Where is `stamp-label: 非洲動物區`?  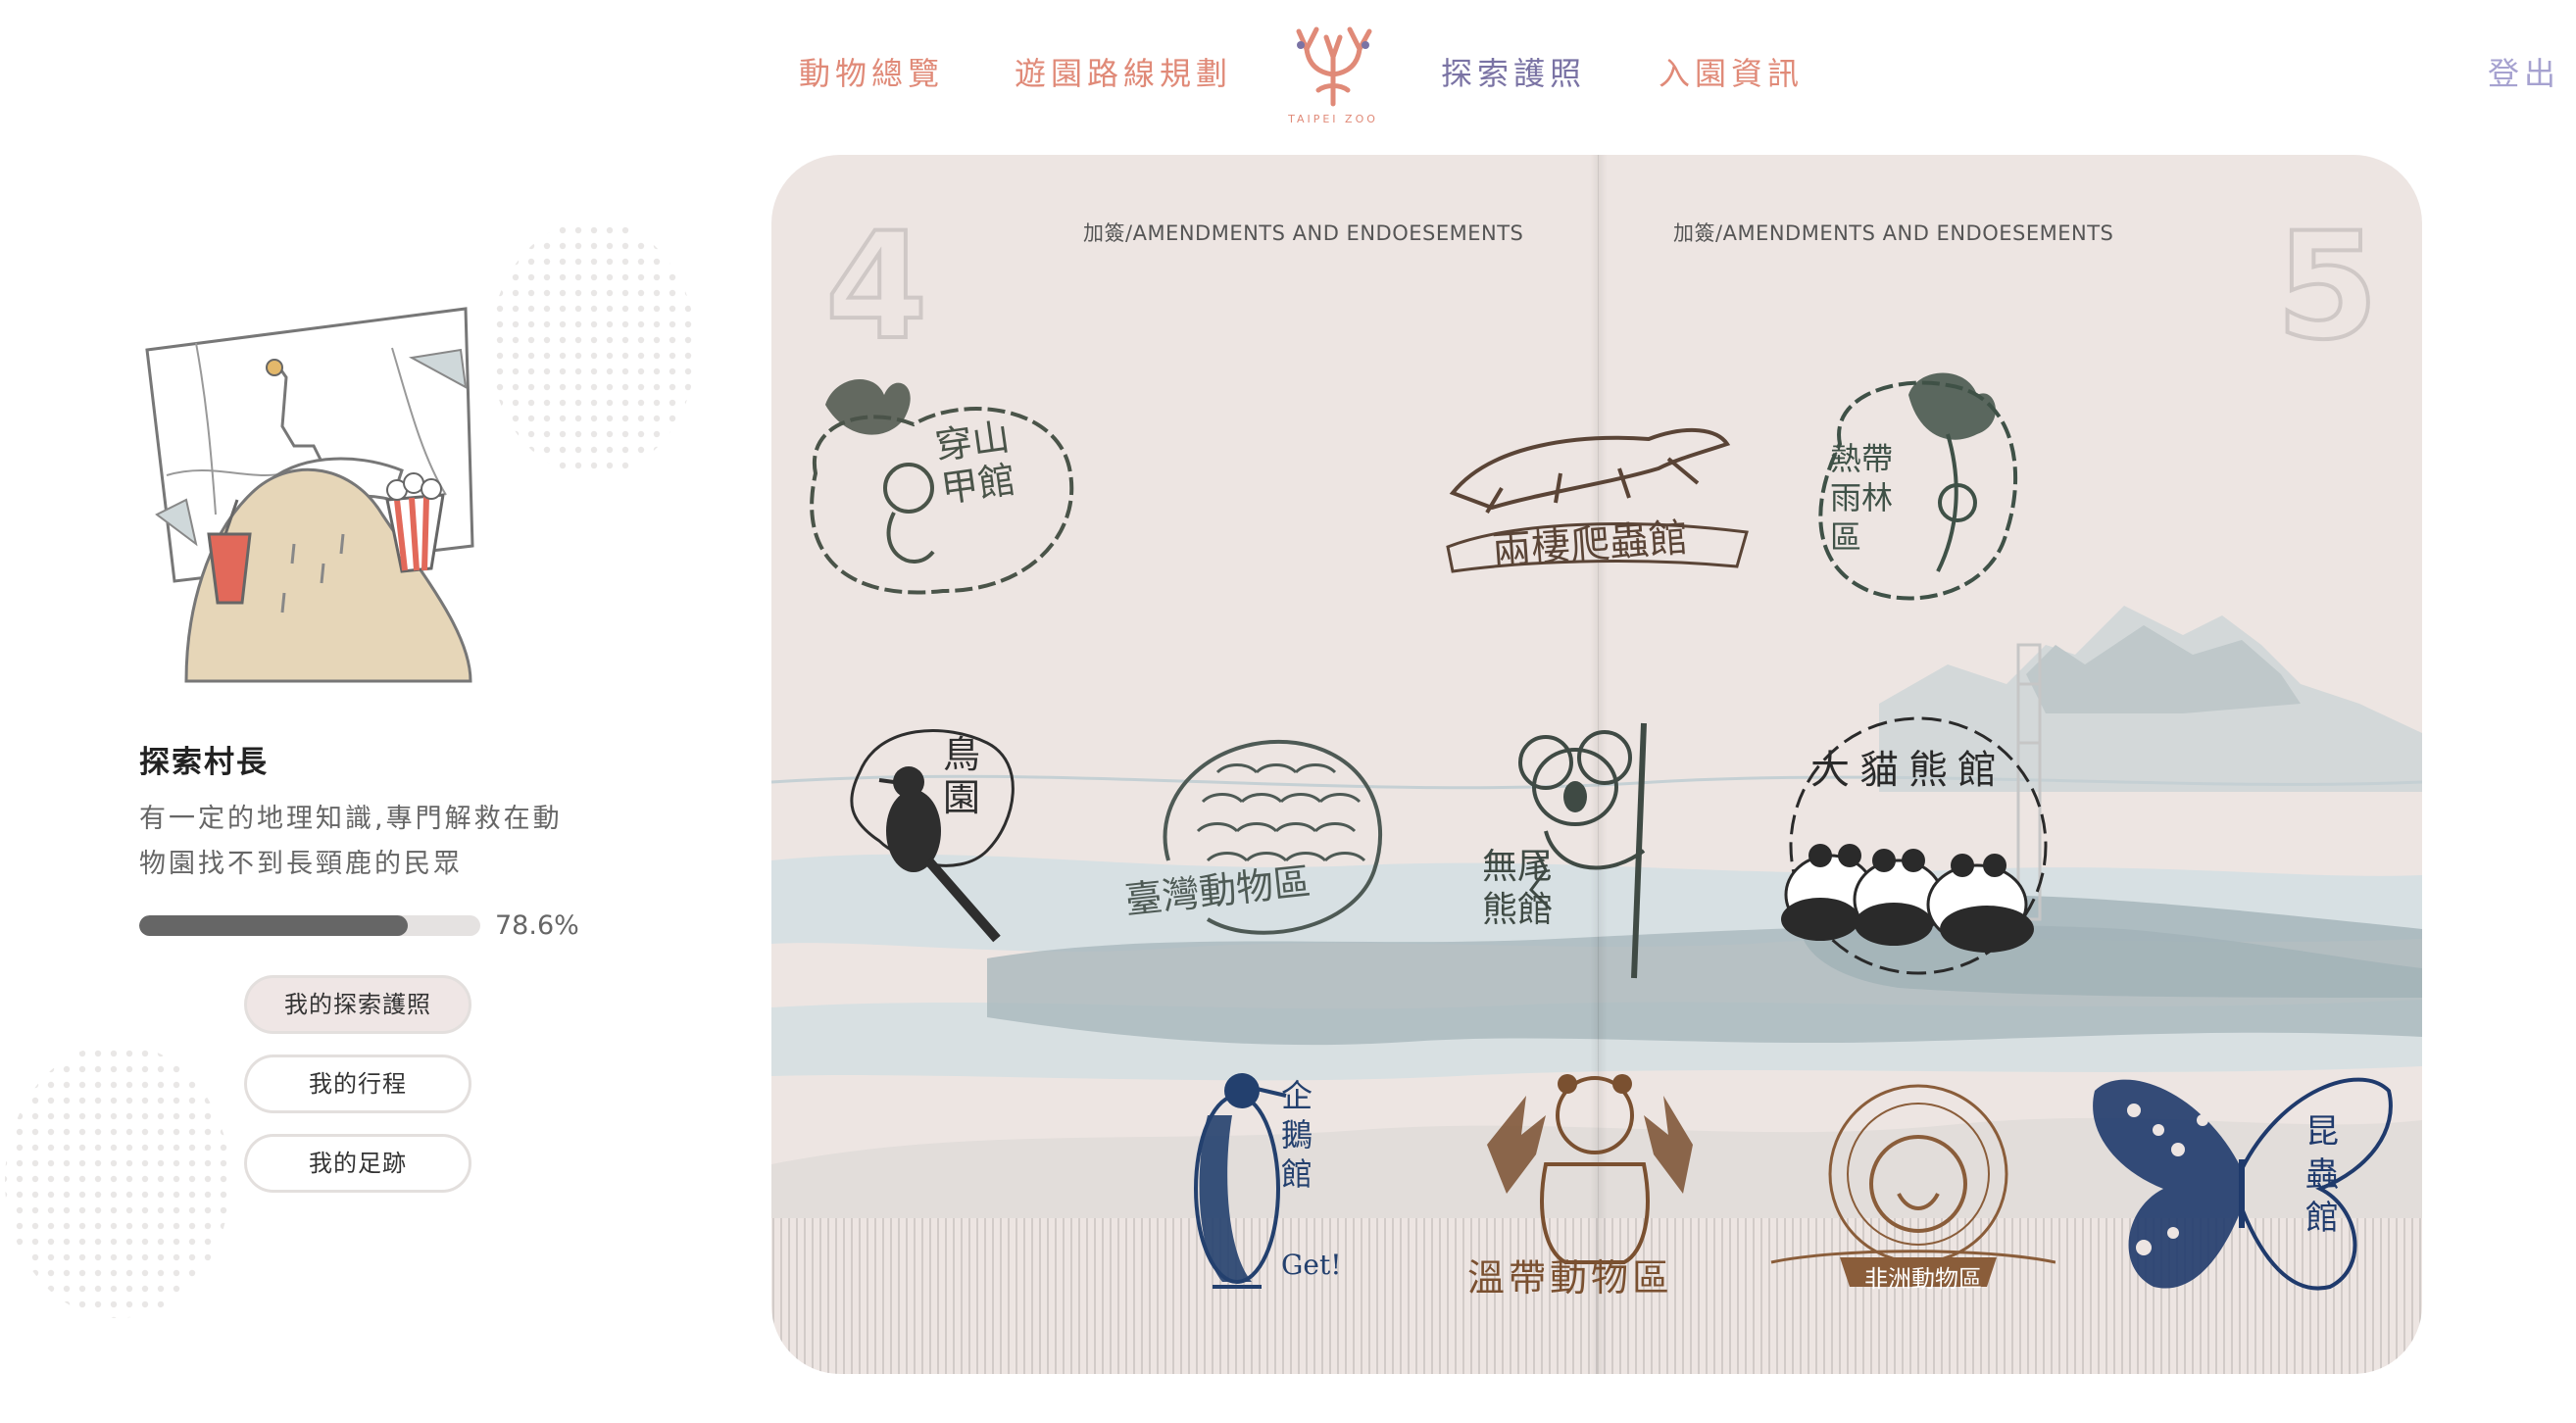 stamp-label: 非洲動物區 is located at coordinates (1923, 1279).